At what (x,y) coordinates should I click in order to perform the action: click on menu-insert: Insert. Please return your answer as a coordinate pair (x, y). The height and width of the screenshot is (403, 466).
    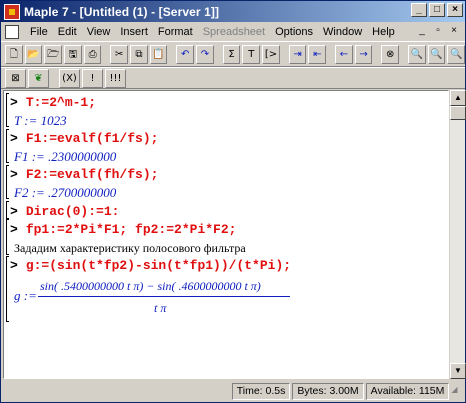
    Looking at the image, I should click on (134, 32).